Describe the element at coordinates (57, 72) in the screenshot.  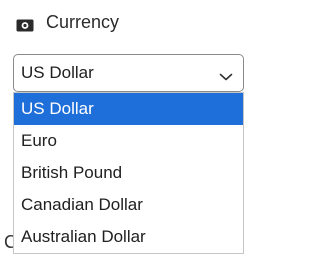
I see `currency-select-value: US Dollar` at that location.